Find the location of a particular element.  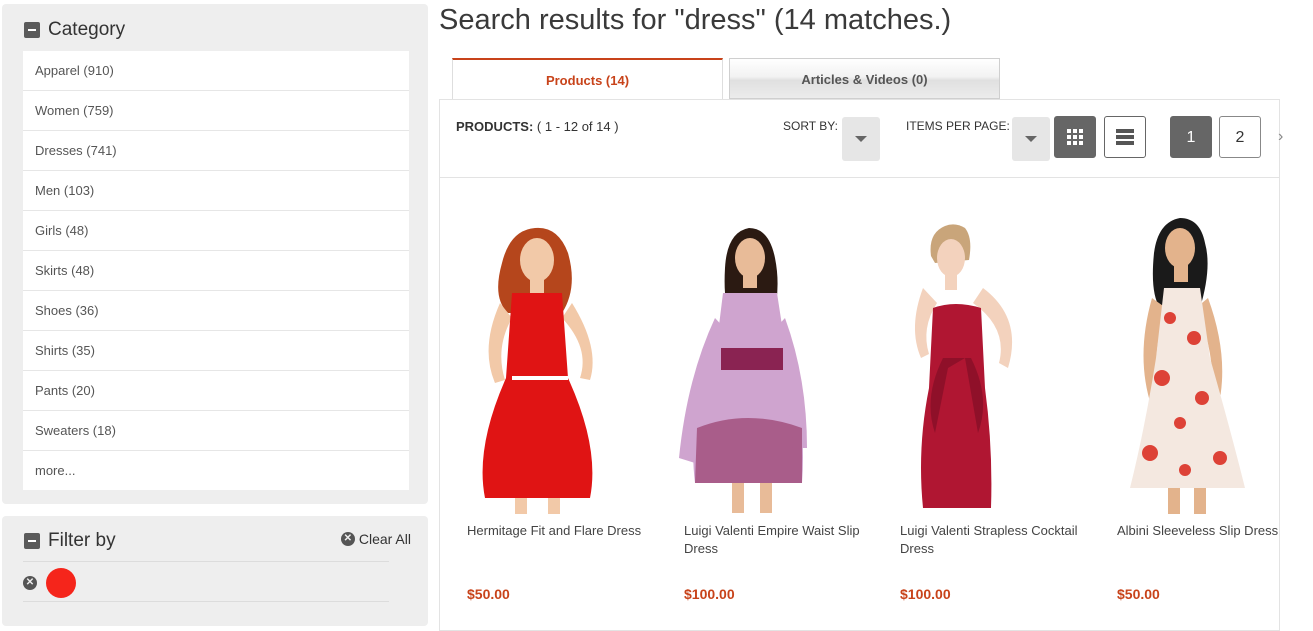

category-item: Men (103) is located at coordinates (216, 191).